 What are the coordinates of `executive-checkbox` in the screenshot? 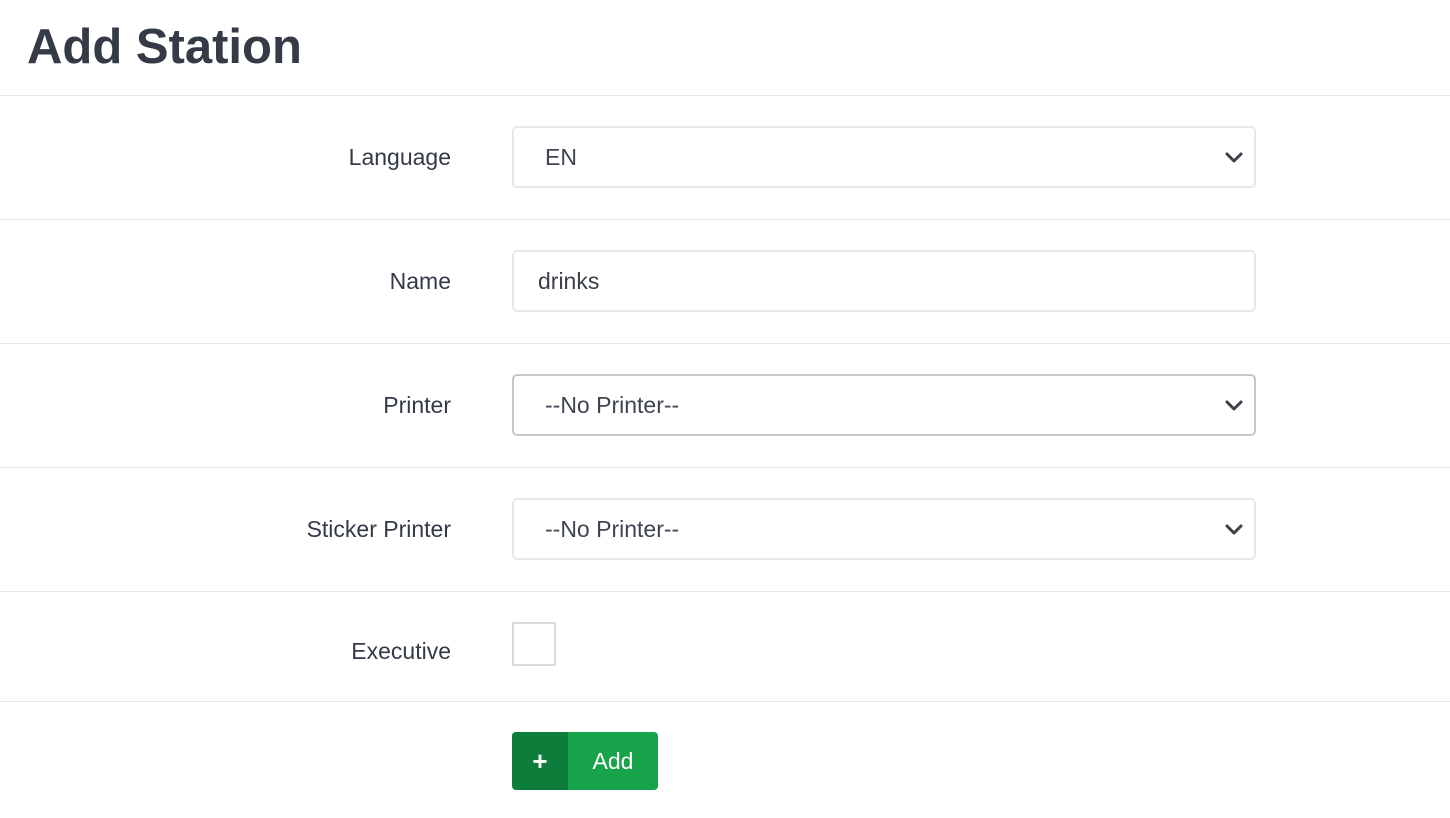 It's located at (534, 644).